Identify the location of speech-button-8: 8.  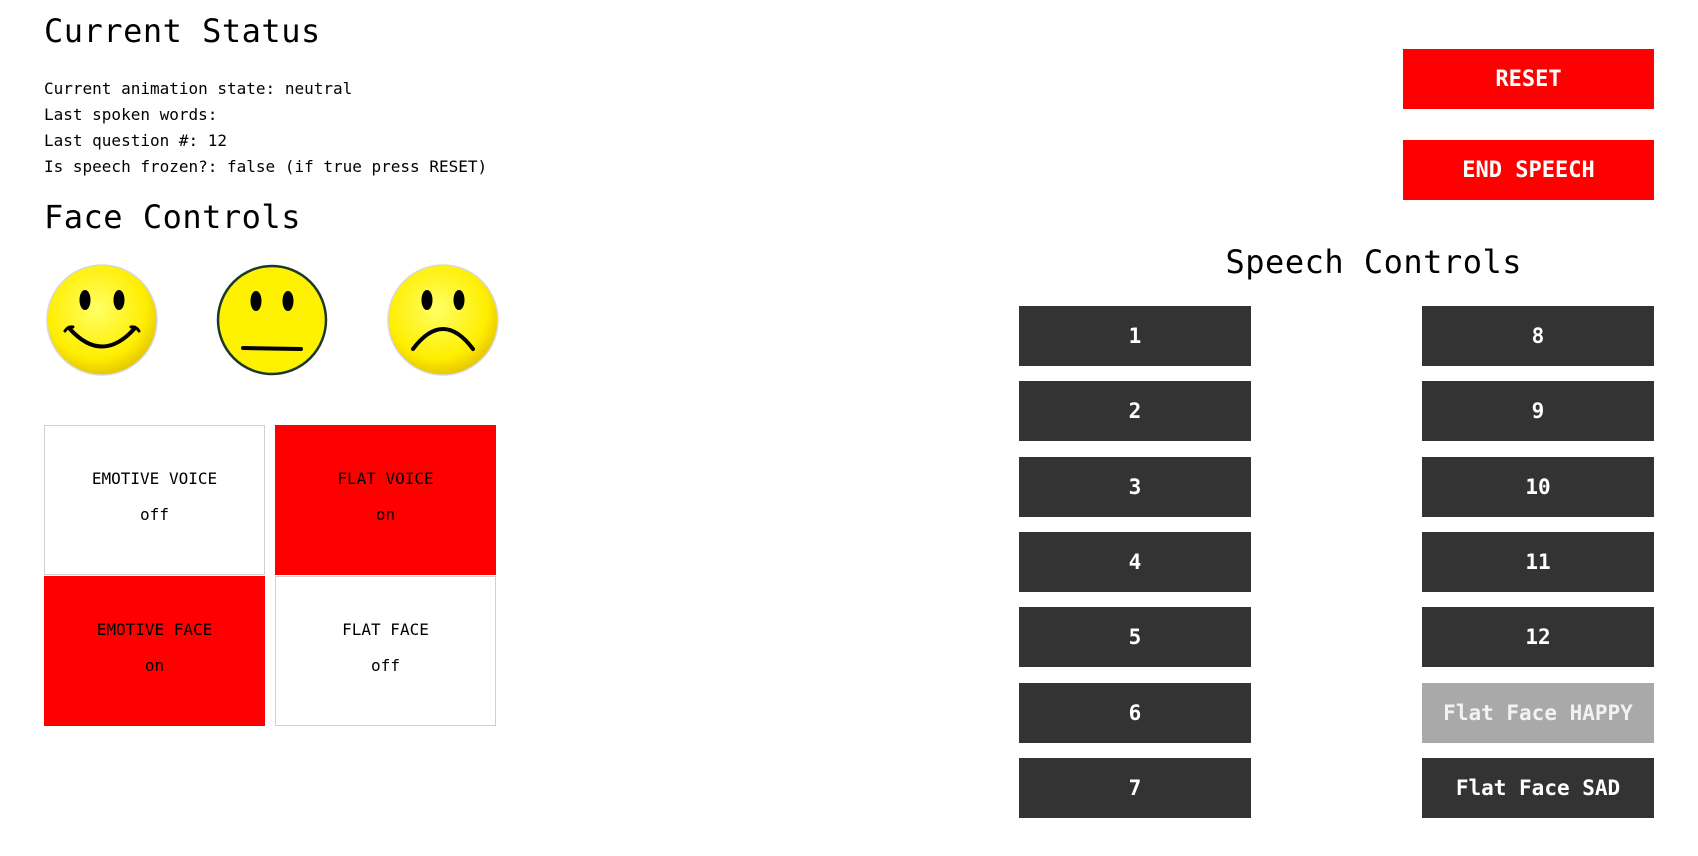
(1538, 336).